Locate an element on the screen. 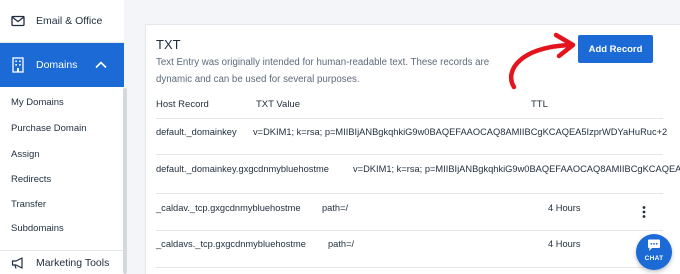 The image size is (680, 274). table-row-2-ttl: 4 Hours is located at coordinates (564, 208).